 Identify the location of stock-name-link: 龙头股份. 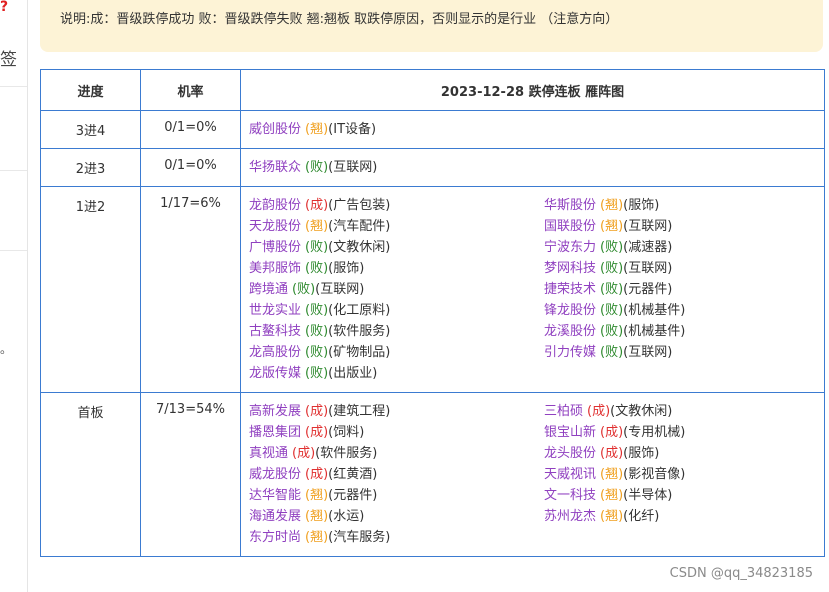
(570, 453).